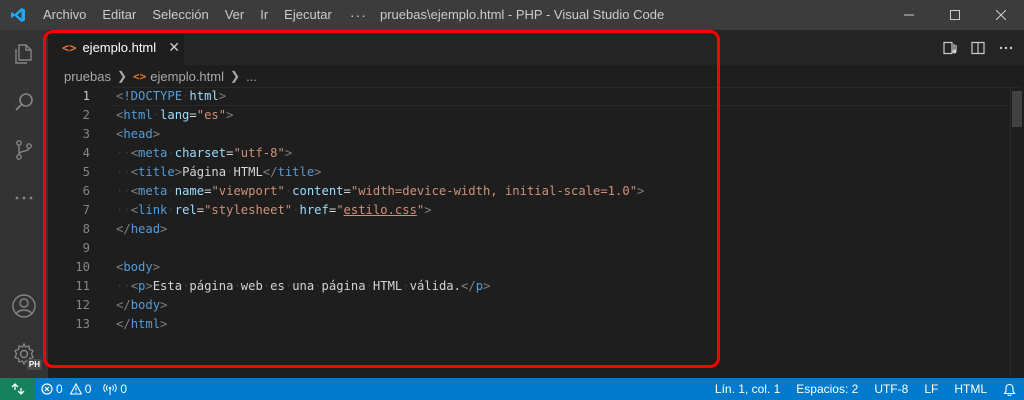 The width and height of the screenshot is (1024, 400). I want to click on explorer-button, so click(24, 54).